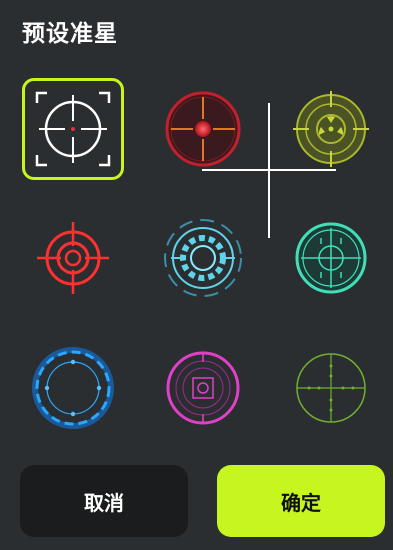 The image size is (393, 550). I want to click on crosshair-option-blue-dashed-ring, so click(73, 388).